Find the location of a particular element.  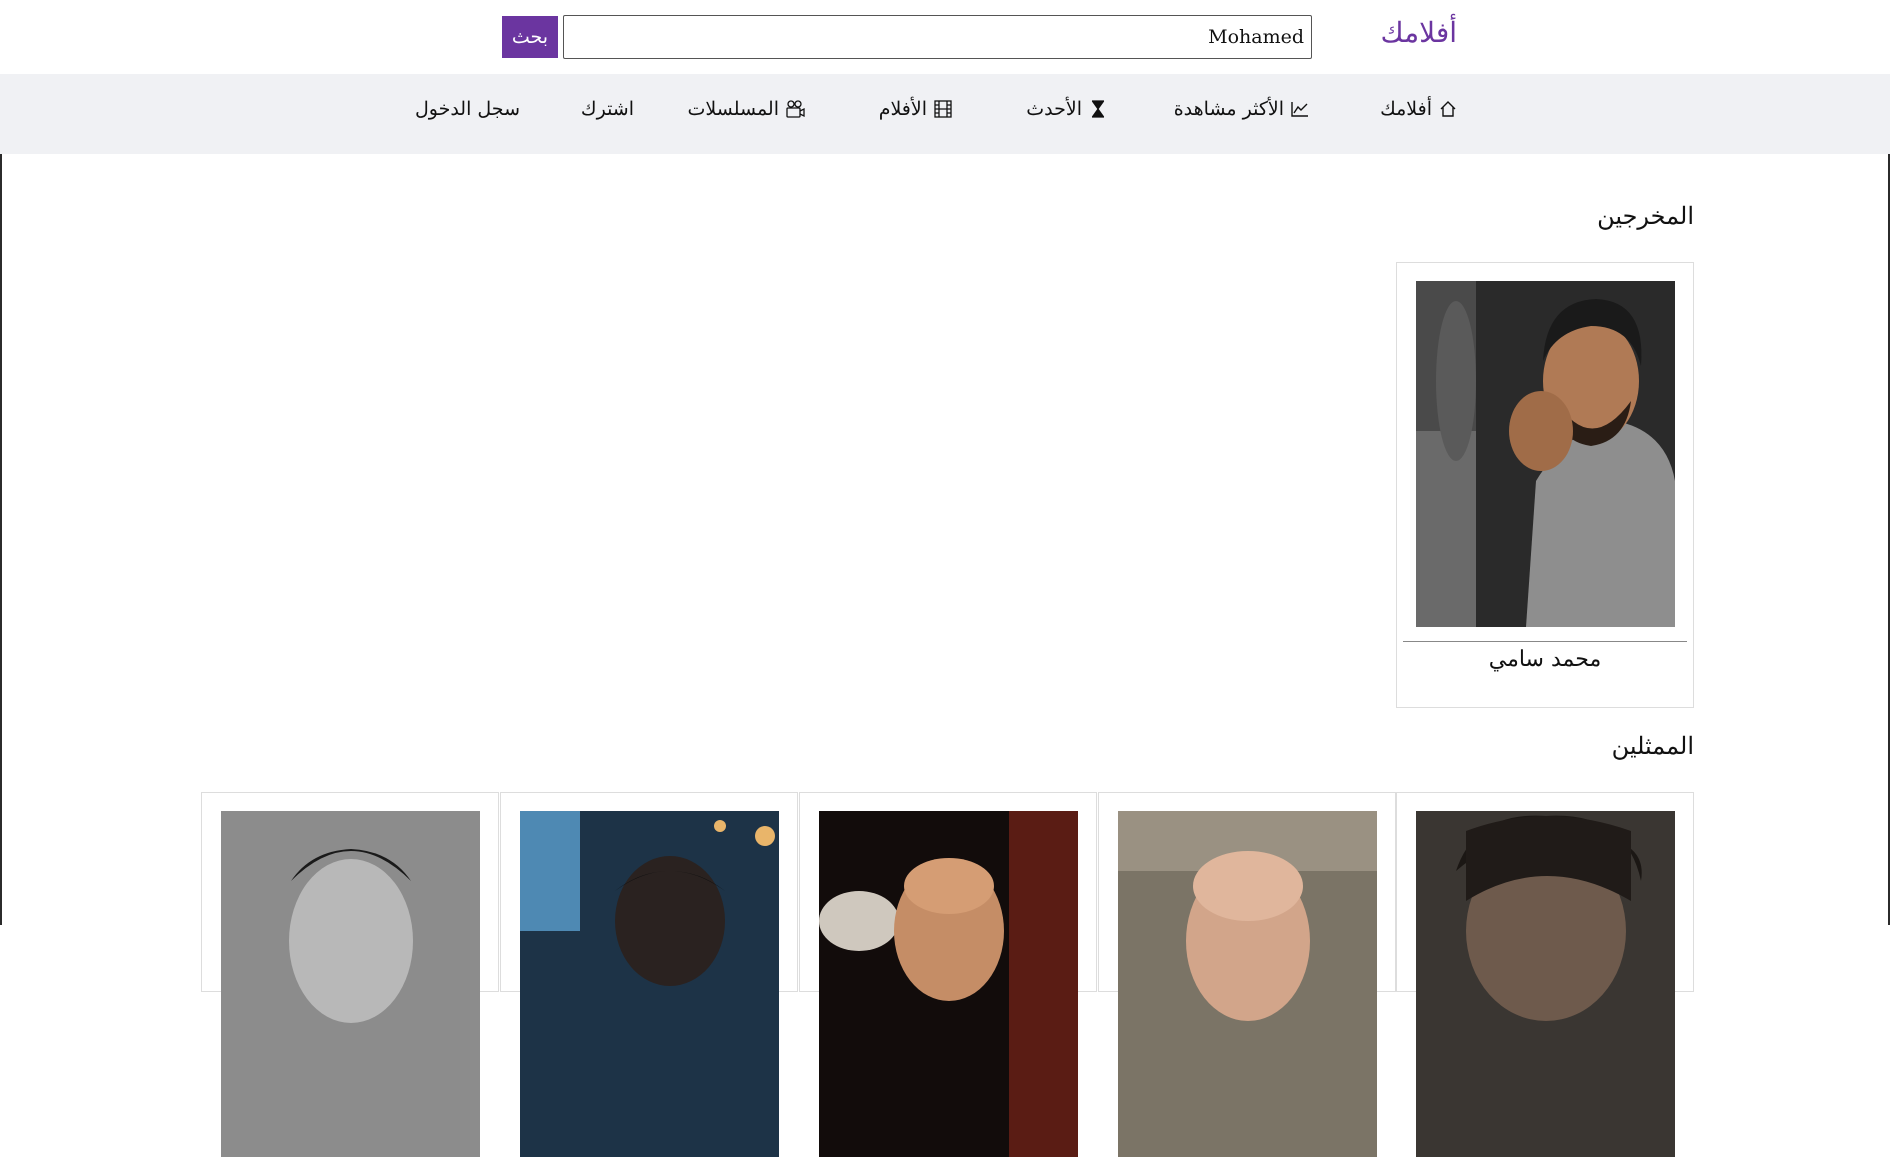

nav-item-label: الأكثر مشاهدة is located at coordinates (1228, 109).